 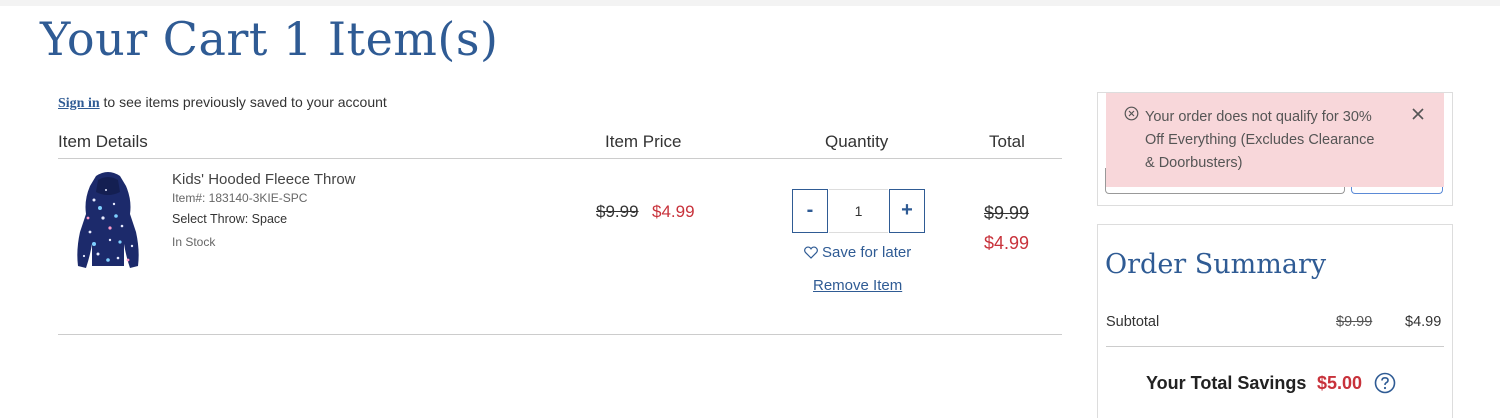 What do you see at coordinates (108, 220) in the screenshot?
I see `product-image` at bounding box center [108, 220].